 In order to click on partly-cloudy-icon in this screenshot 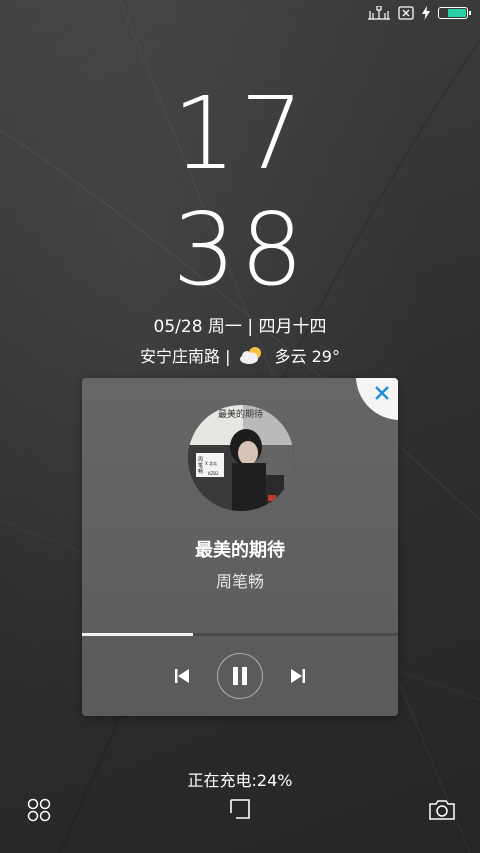, I will do `click(252, 355)`.